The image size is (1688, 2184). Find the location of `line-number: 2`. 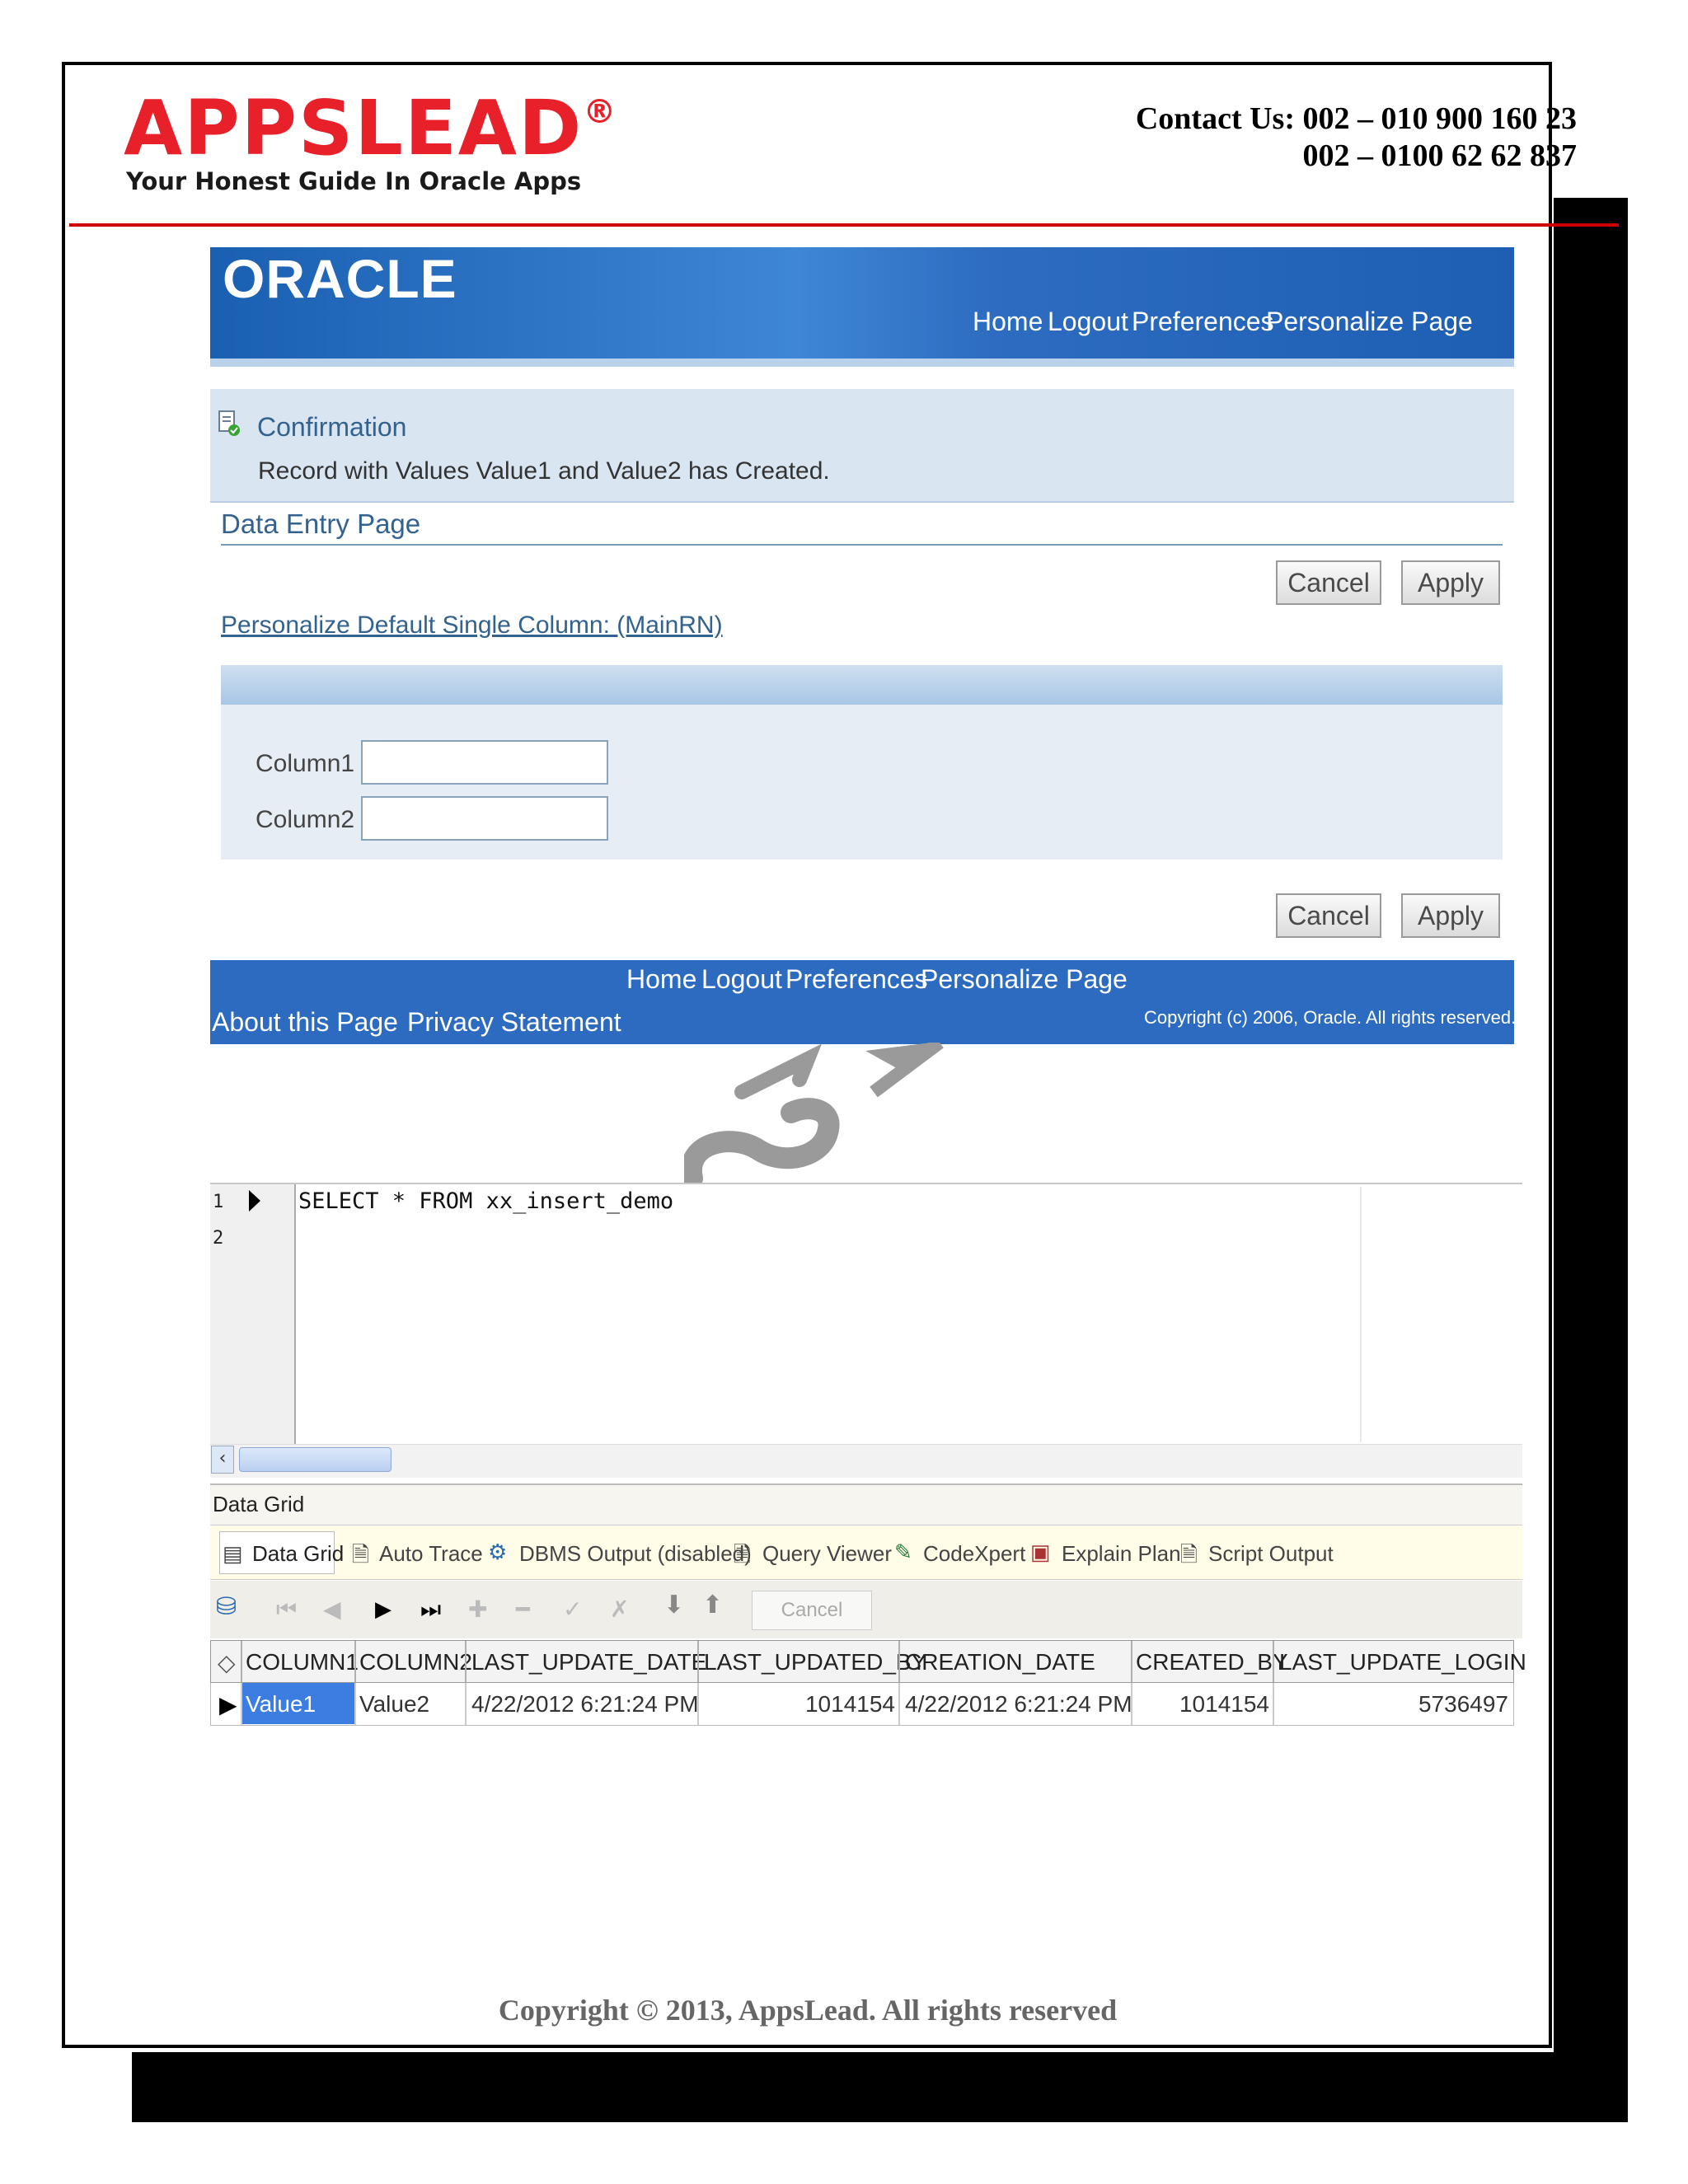

line-number: 2 is located at coordinates (219, 1238).